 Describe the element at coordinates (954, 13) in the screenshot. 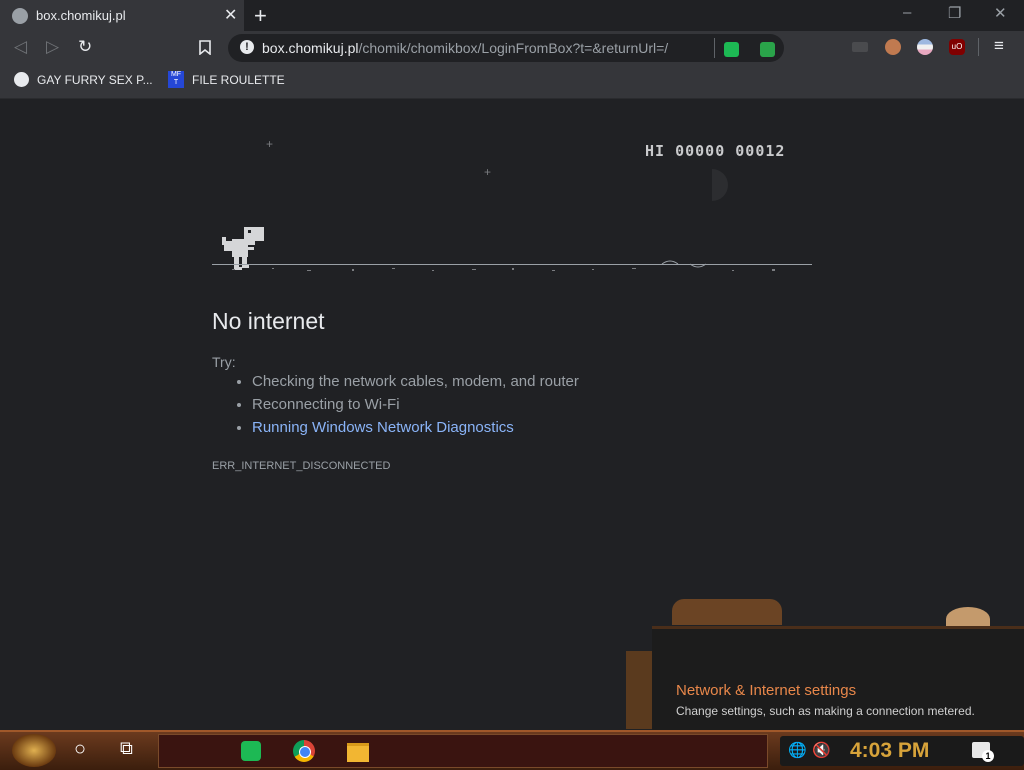

I see `restore-button: ❐` at that location.